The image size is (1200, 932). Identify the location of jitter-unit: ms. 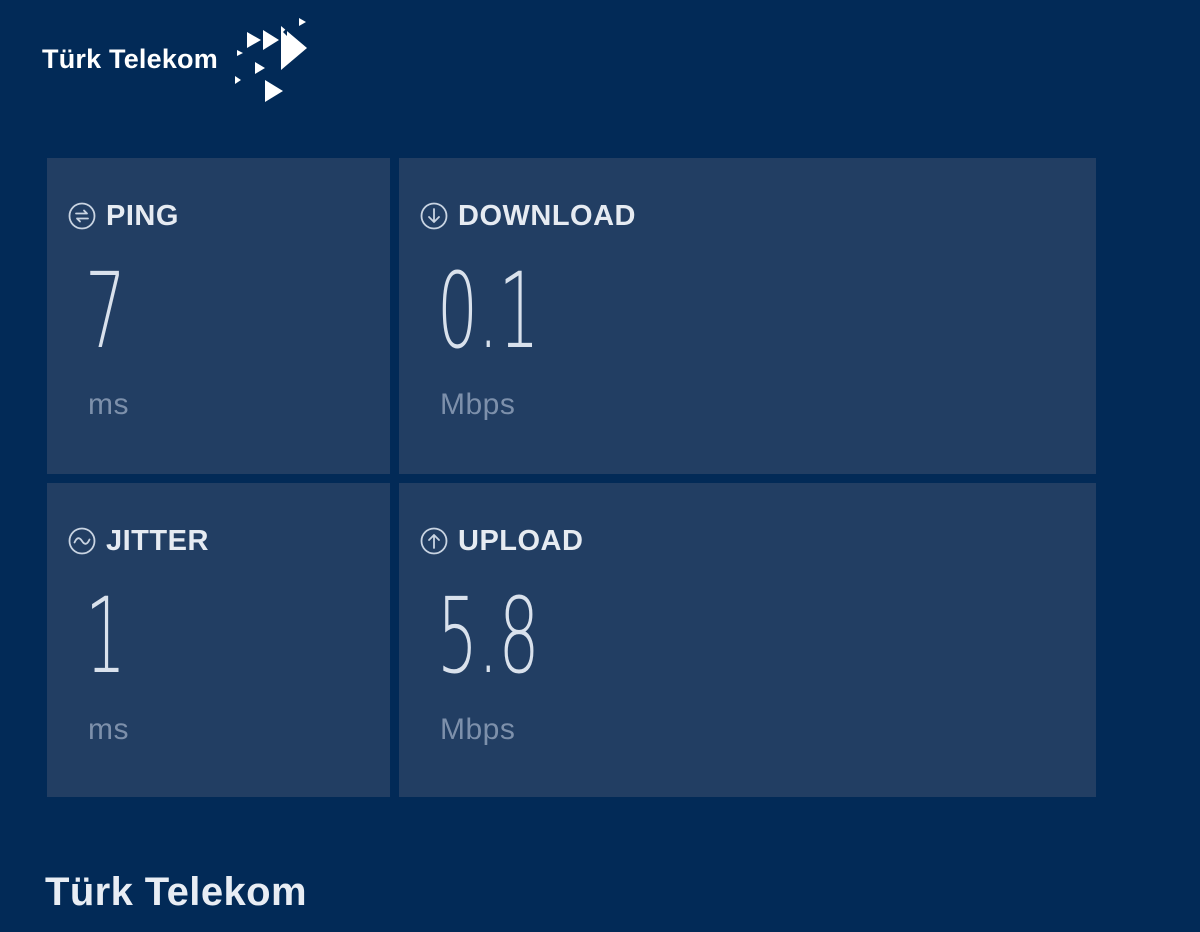
(108, 729).